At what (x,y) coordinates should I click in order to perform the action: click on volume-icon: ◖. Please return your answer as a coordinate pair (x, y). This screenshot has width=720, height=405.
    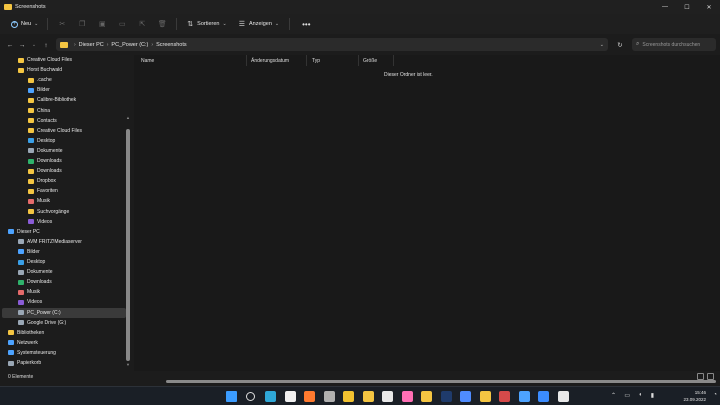
    Looking at the image, I should click on (640, 395).